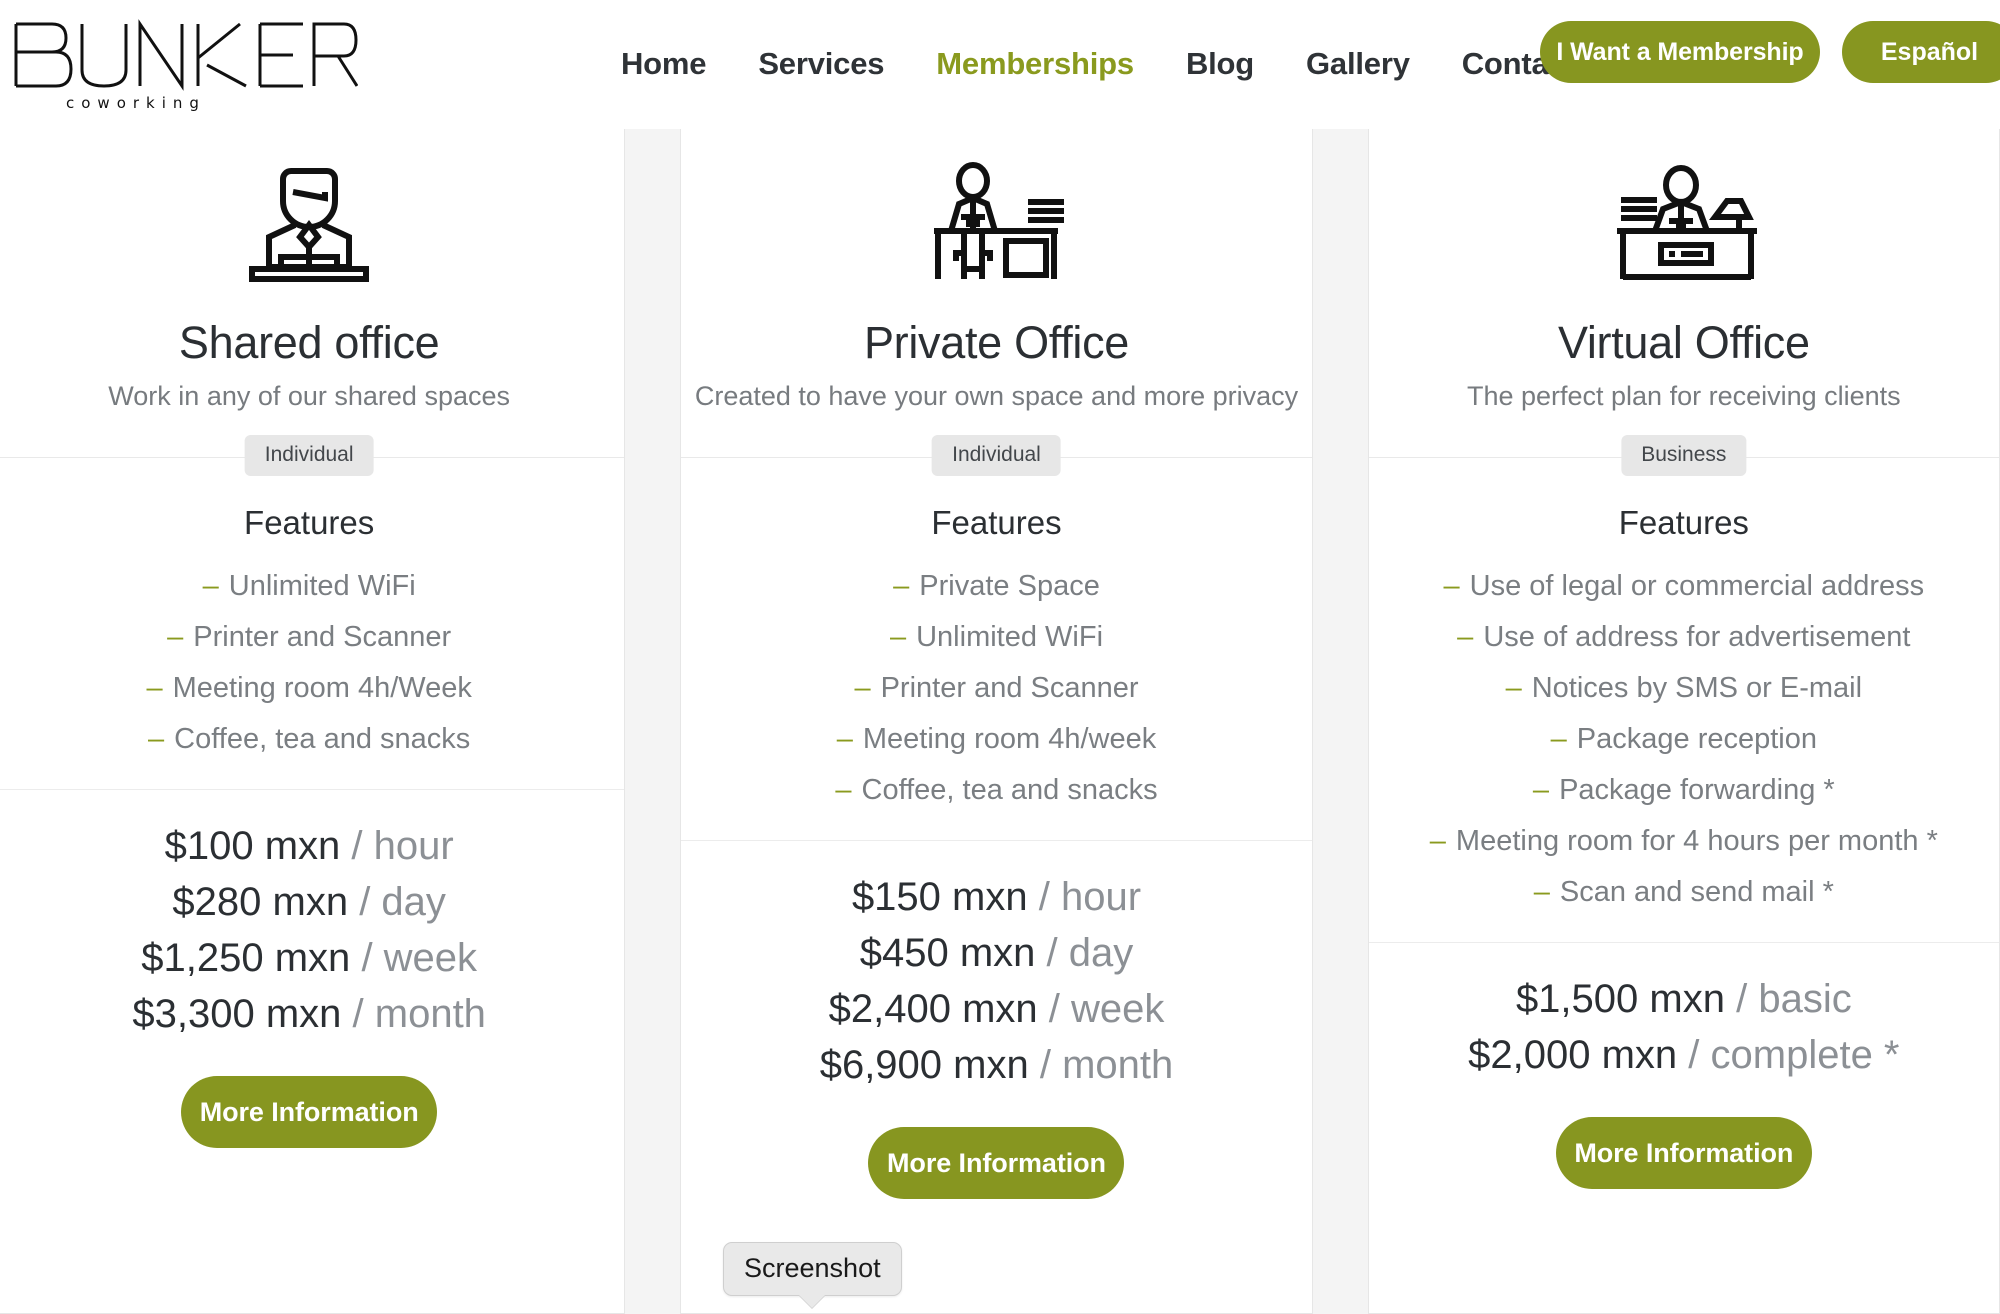 The width and height of the screenshot is (2000, 1314). What do you see at coordinates (260, 902) in the screenshot?
I see `price-amount: $280 mxn` at bounding box center [260, 902].